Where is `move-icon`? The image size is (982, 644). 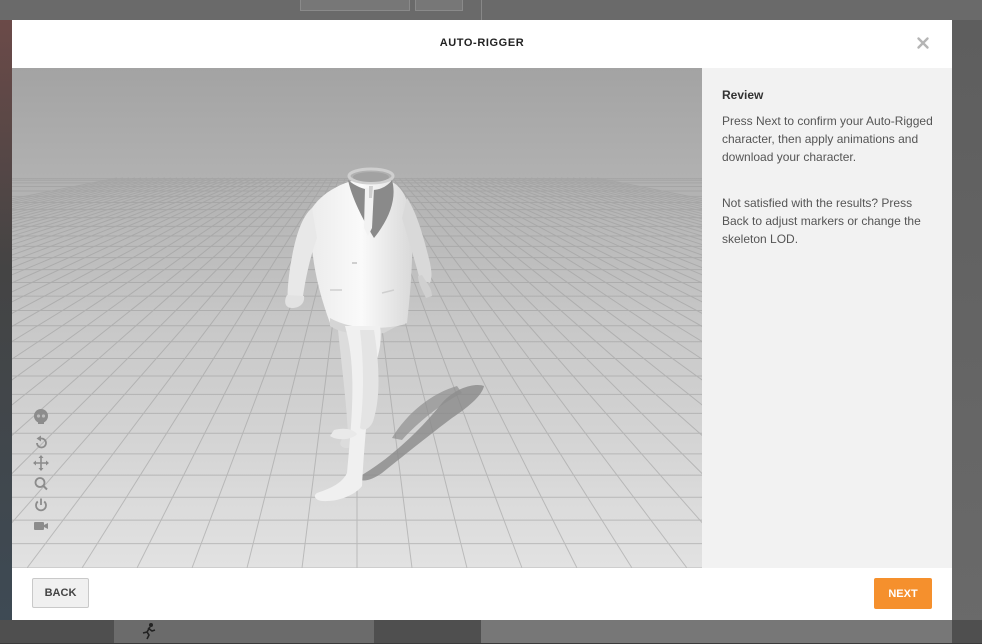 move-icon is located at coordinates (42, 463).